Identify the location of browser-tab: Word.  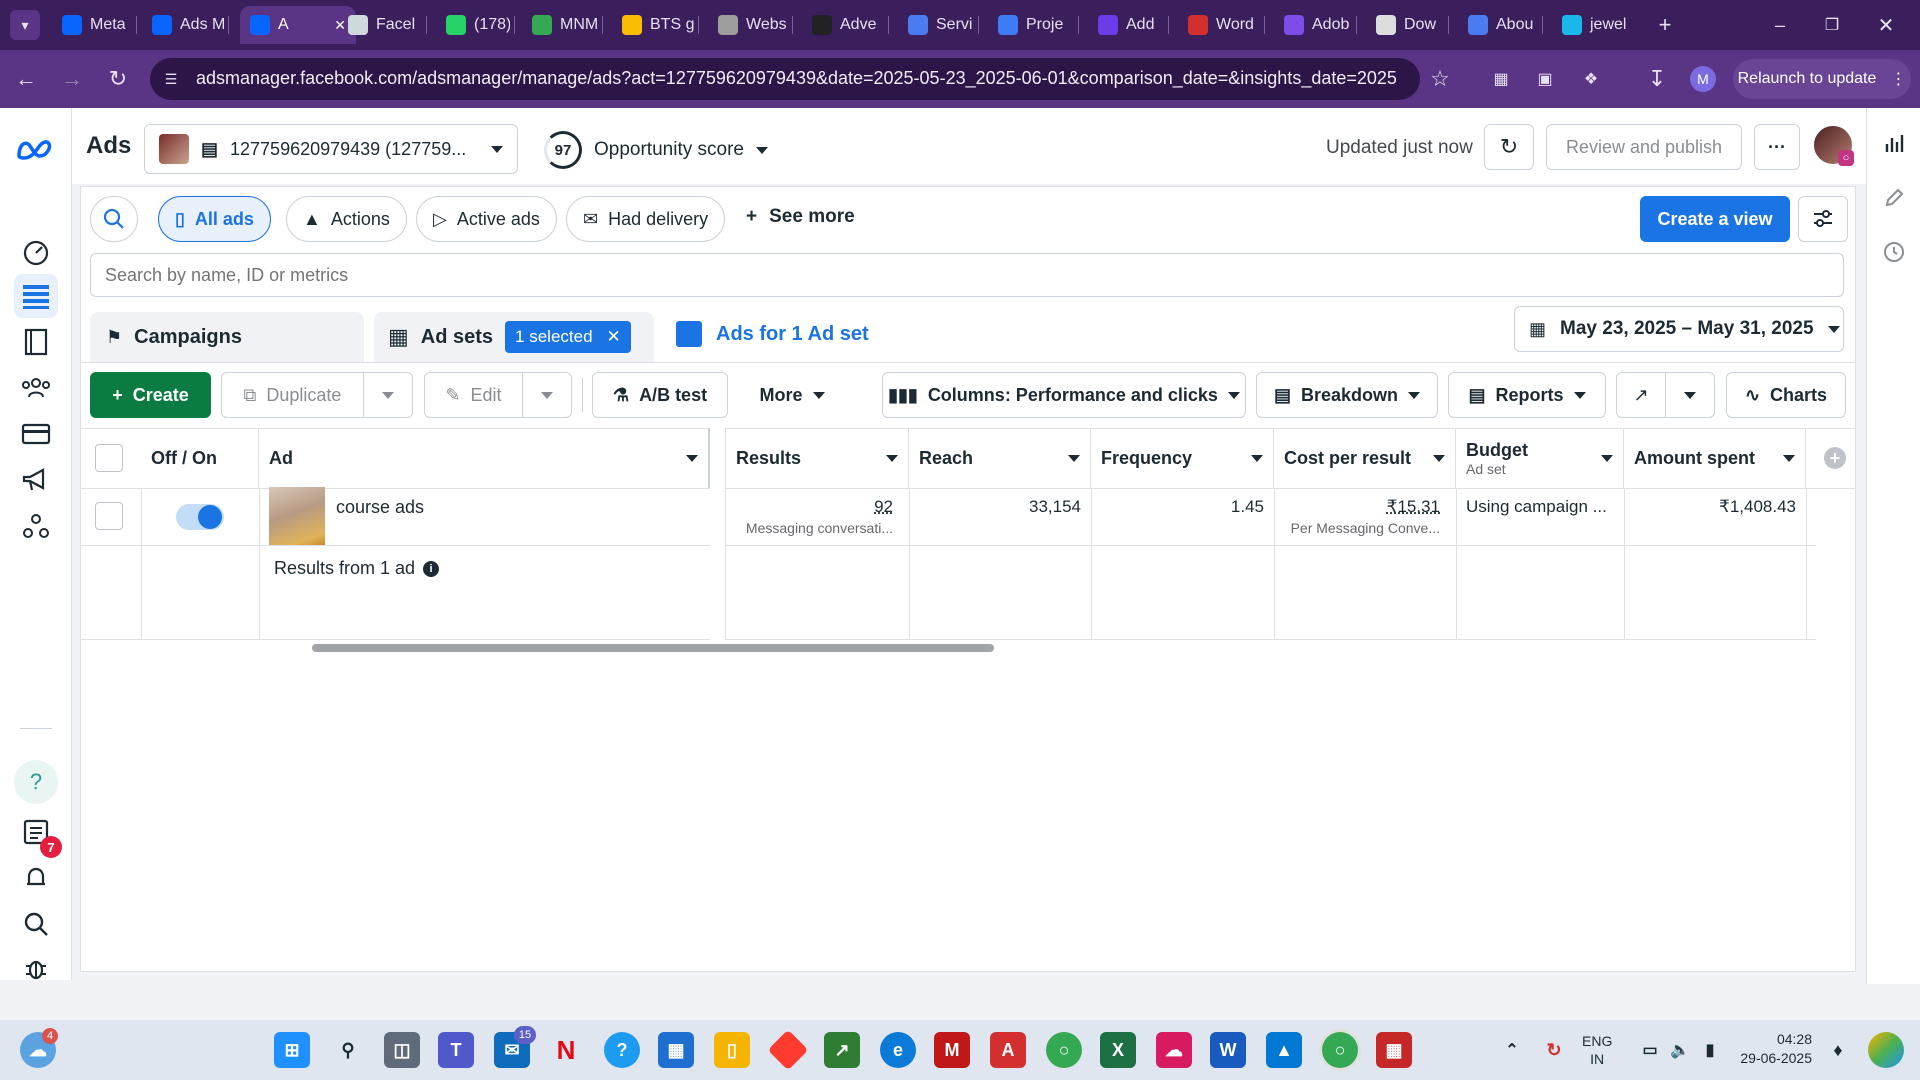
(1219, 25).